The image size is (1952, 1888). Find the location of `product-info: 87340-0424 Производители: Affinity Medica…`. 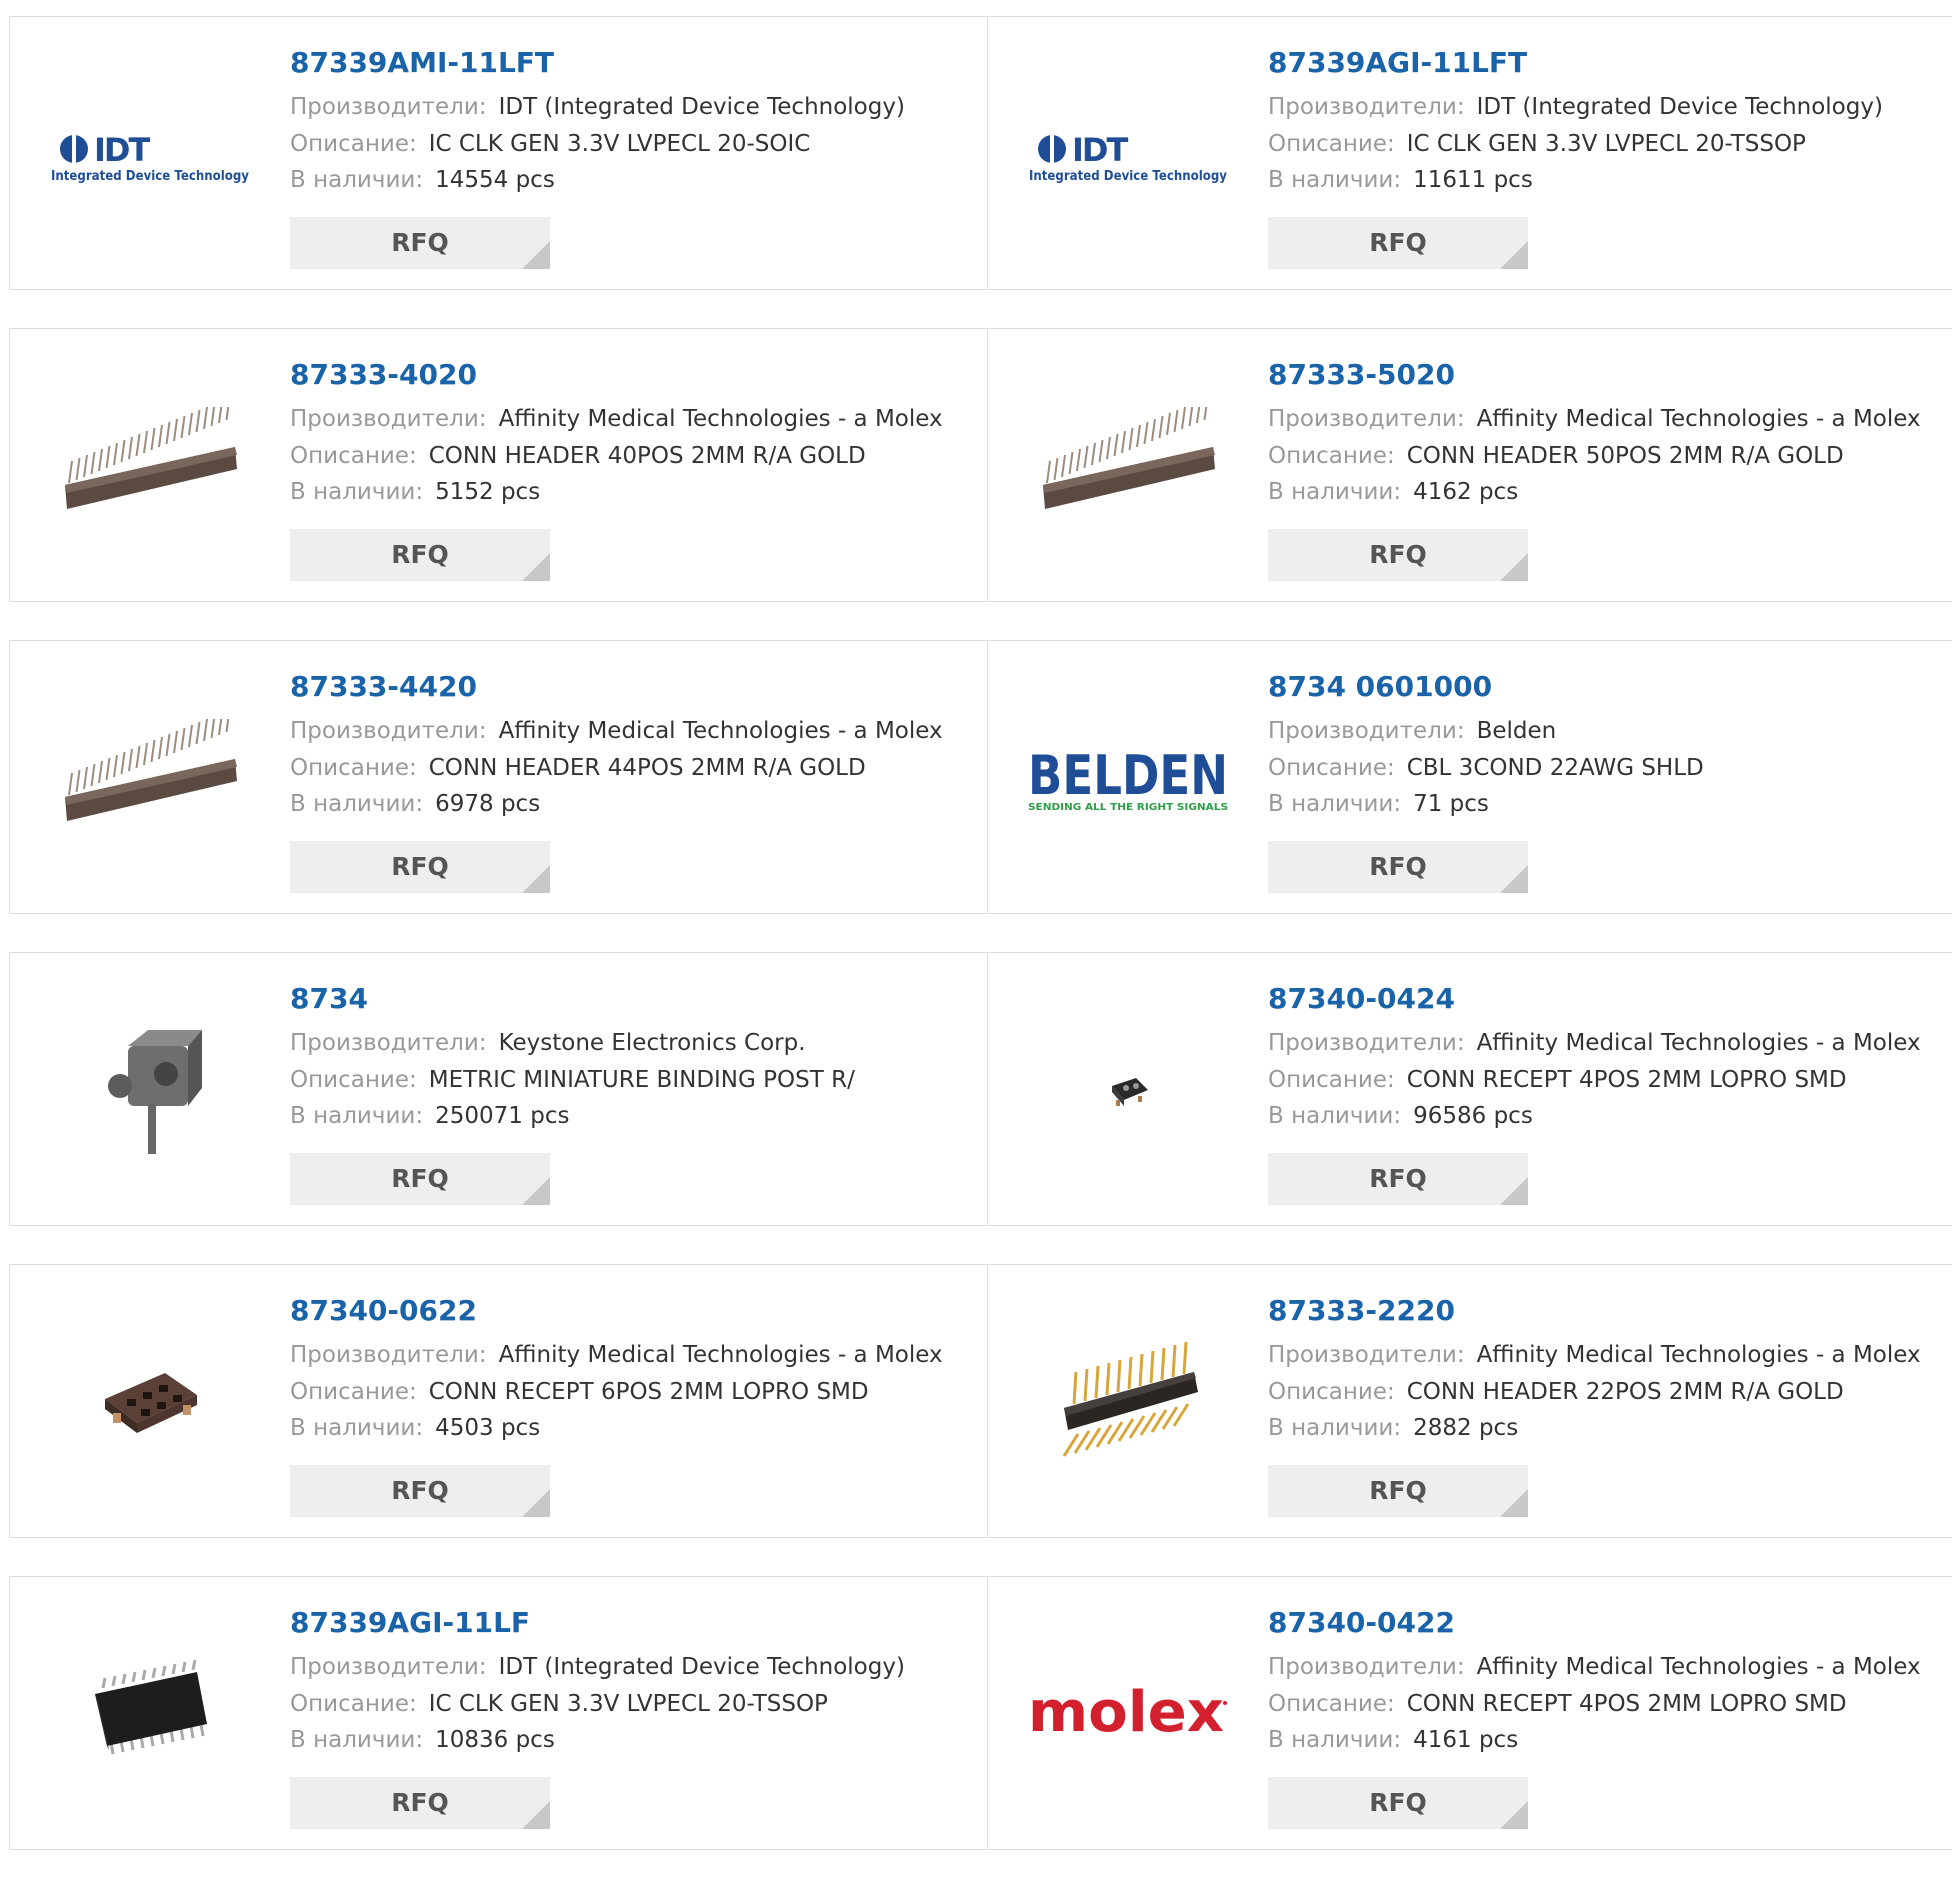

product-info: 87340-0424 Производители: Affinity Medica… is located at coordinates (1594, 1058).